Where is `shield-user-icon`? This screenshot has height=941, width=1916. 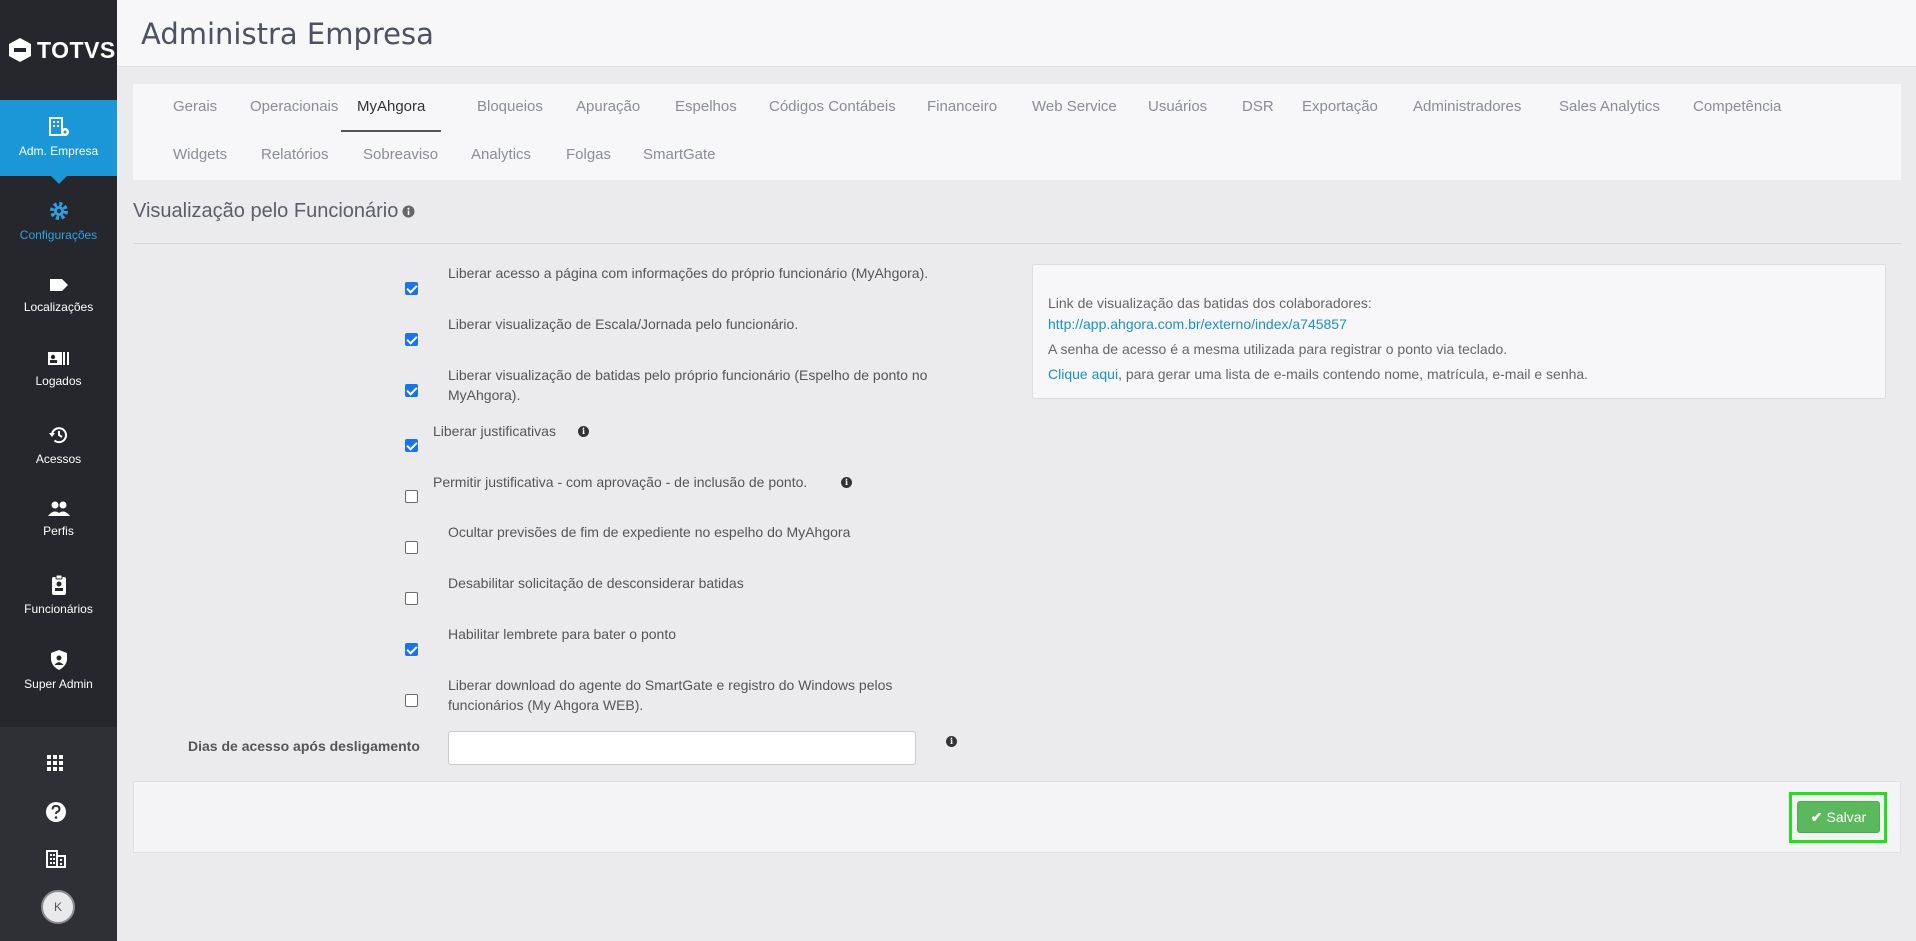 shield-user-icon is located at coordinates (58, 660).